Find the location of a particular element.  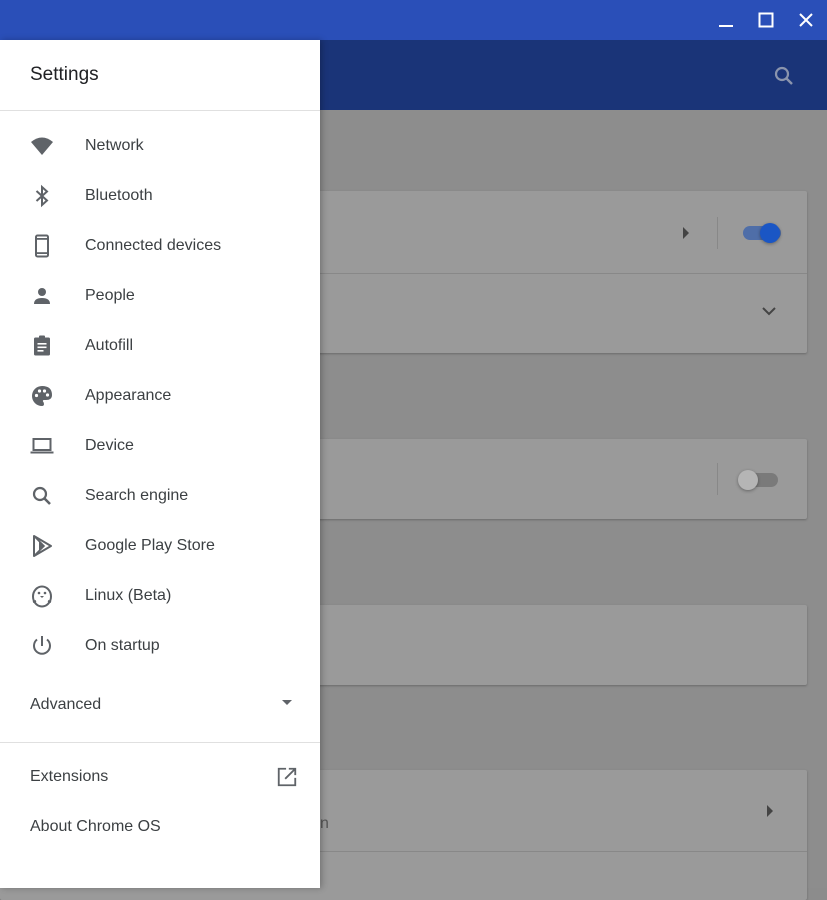

nav-item-label: Network is located at coordinates (114, 145).